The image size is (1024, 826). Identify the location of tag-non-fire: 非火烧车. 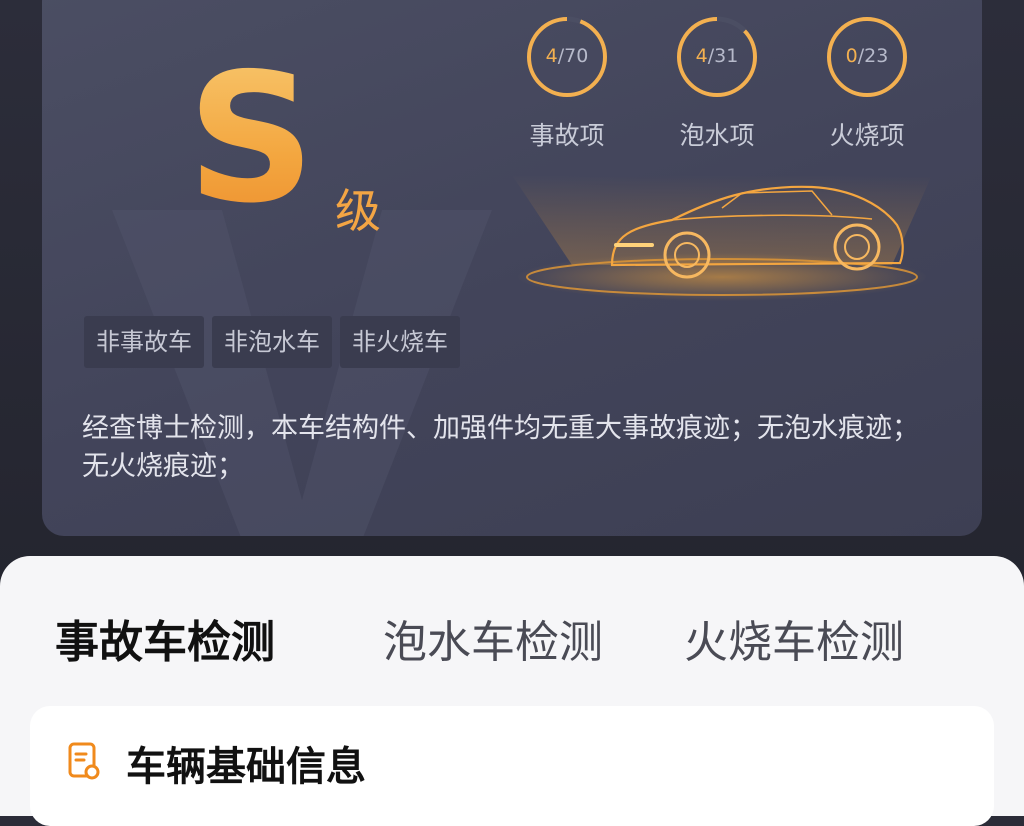
(400, 342).